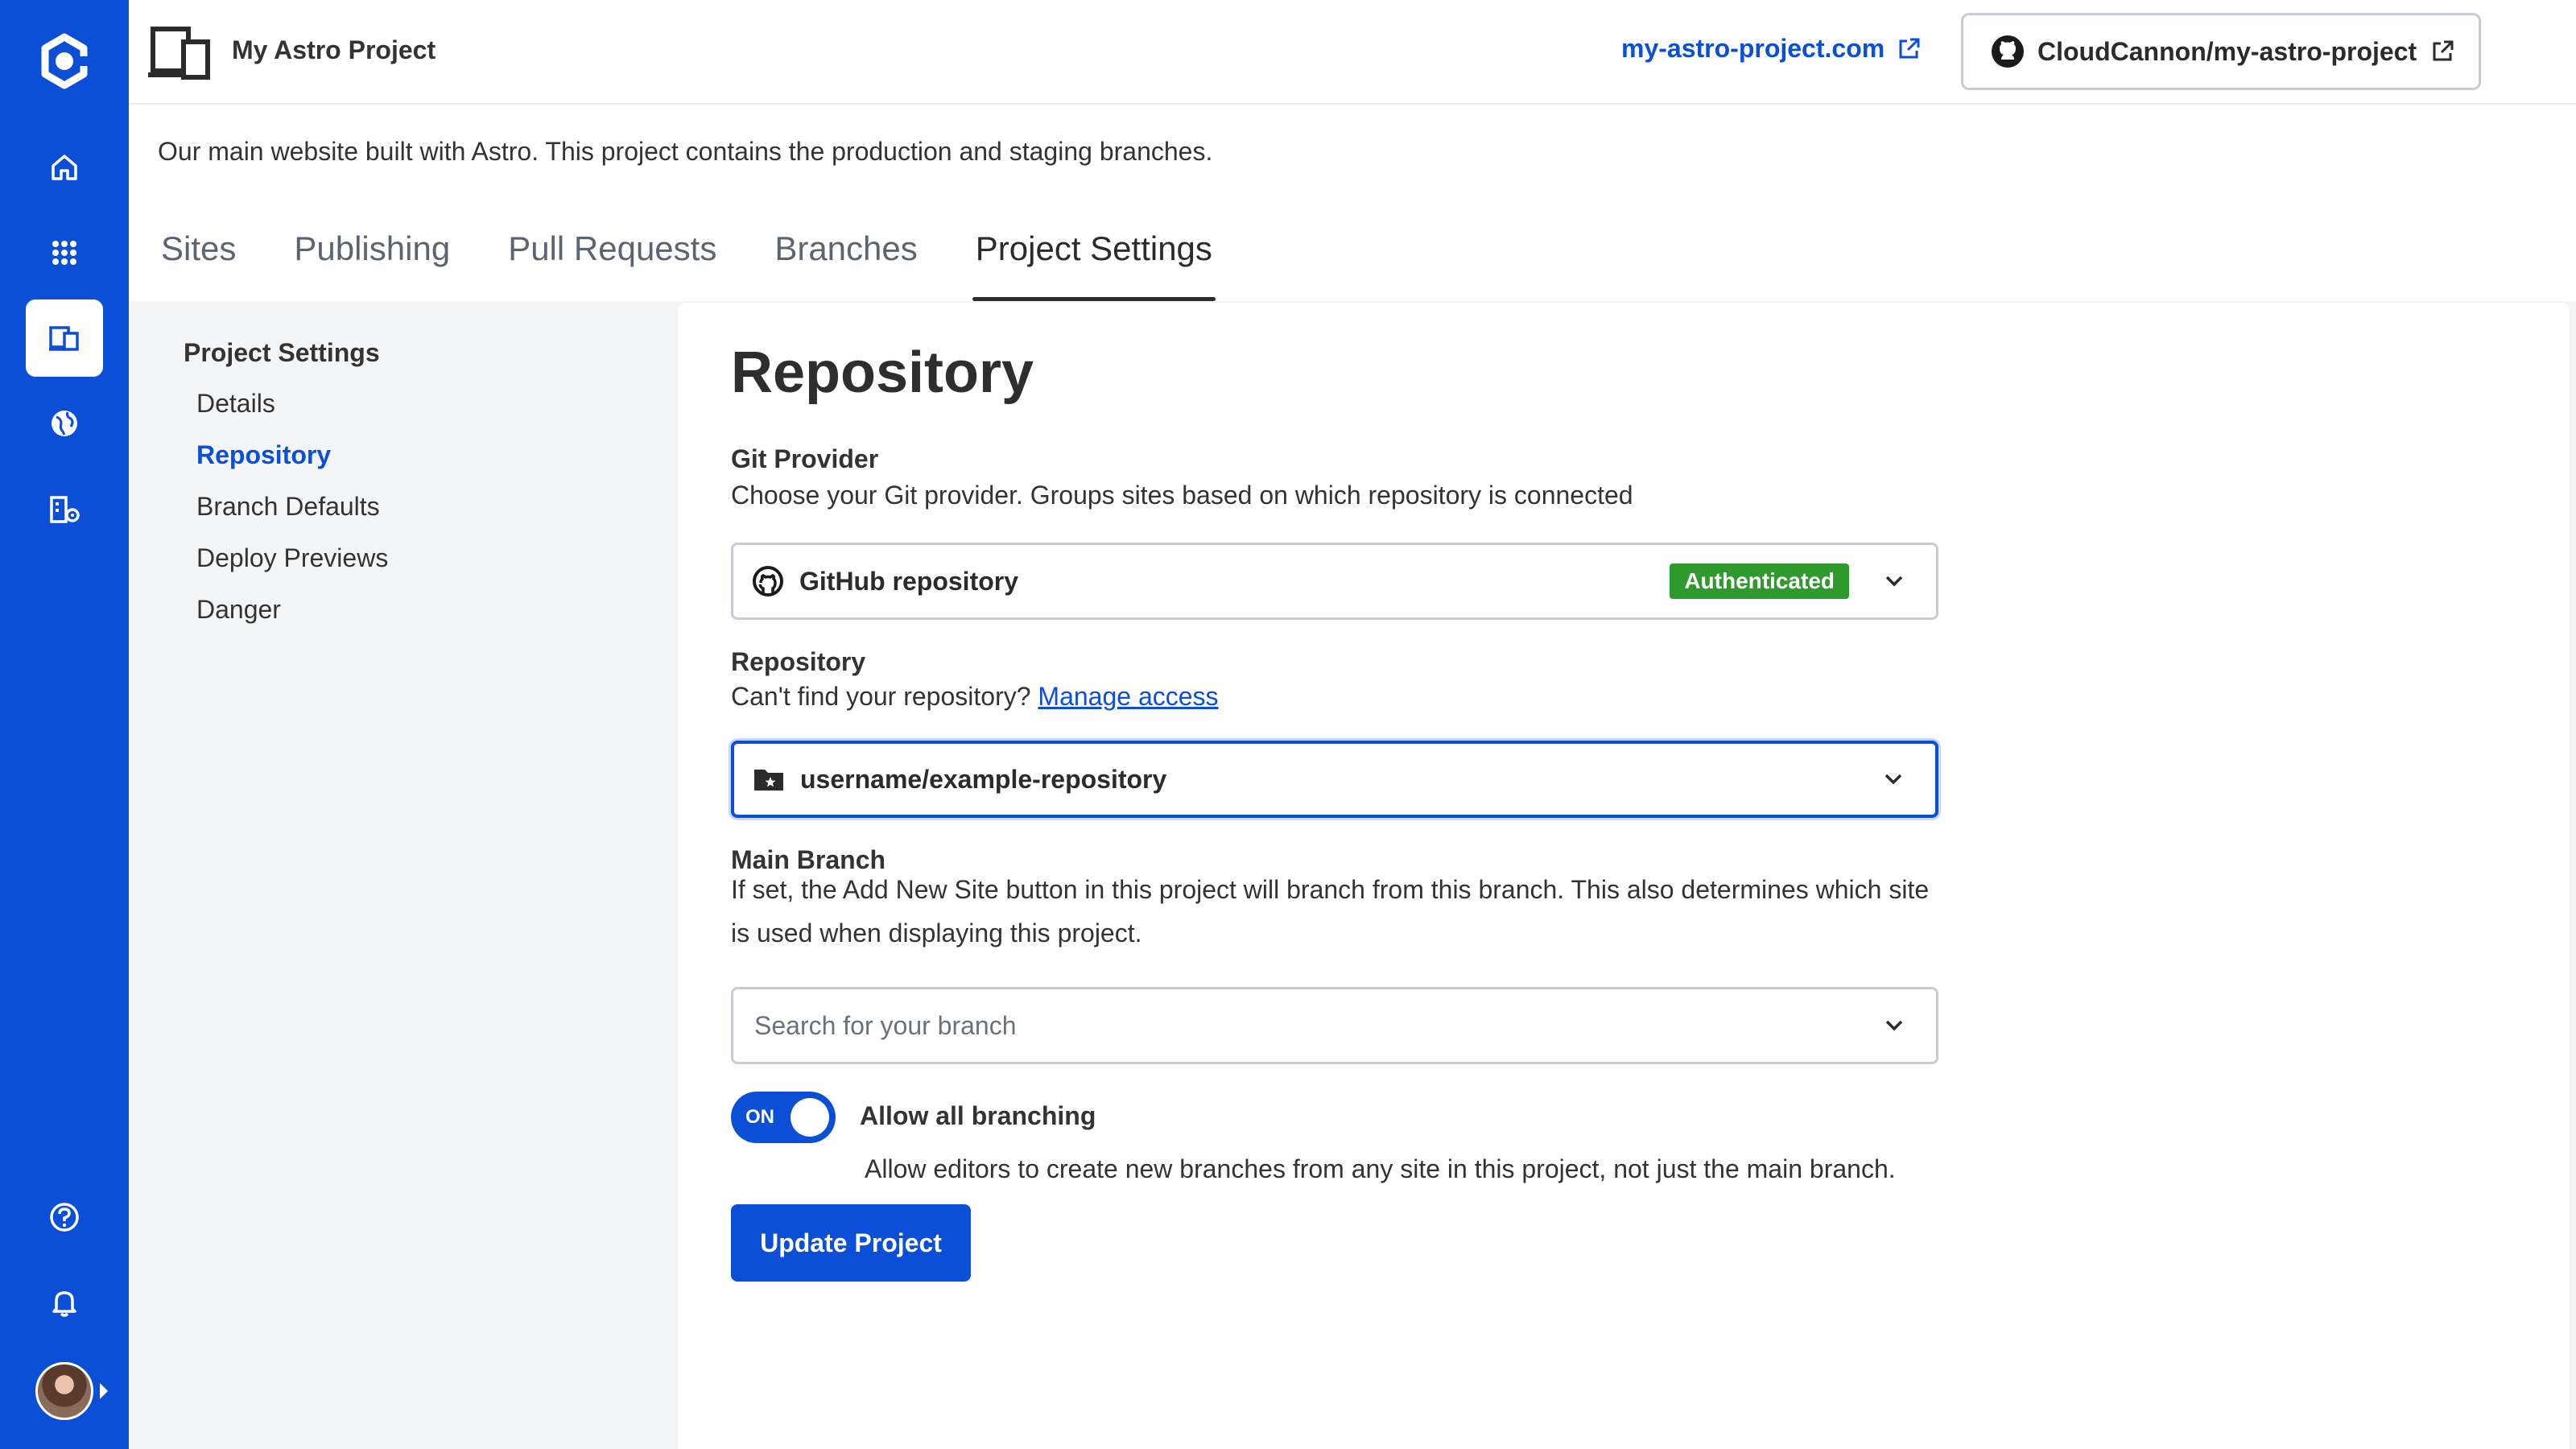  I want to click on manage-access-link: Manage access, so click(1128, 696).